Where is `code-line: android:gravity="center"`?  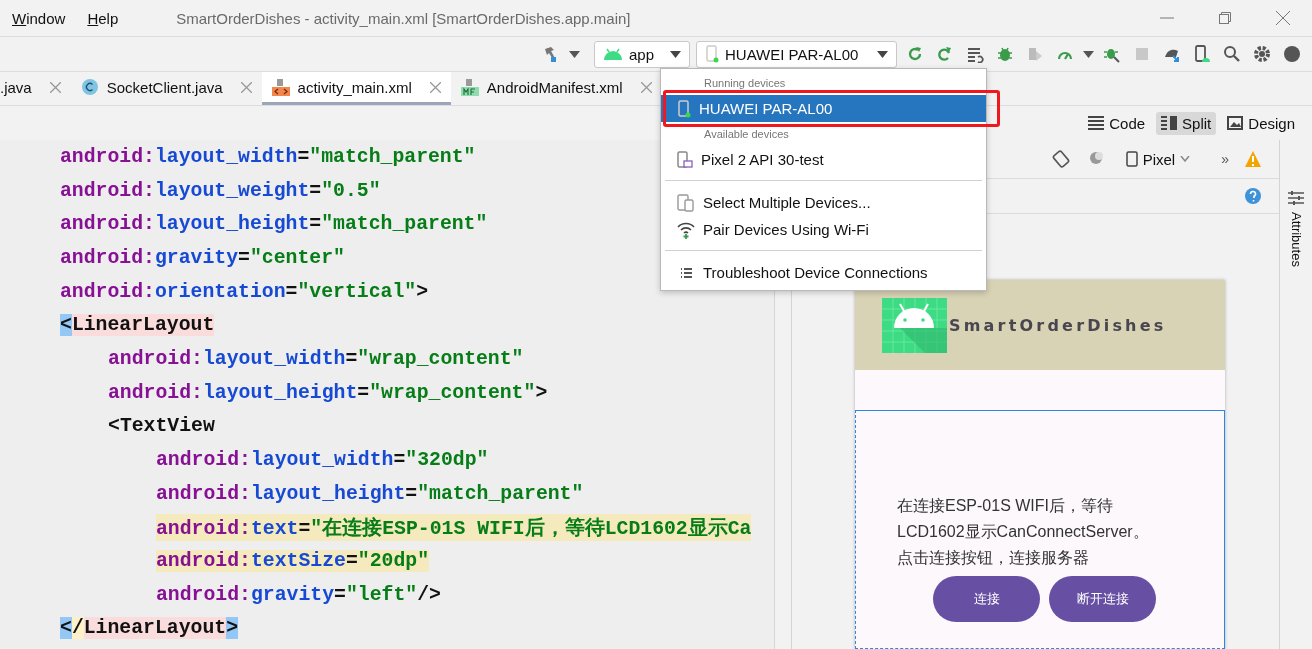
code-line: android:gravity="center" is located at coordinates (202, 257).